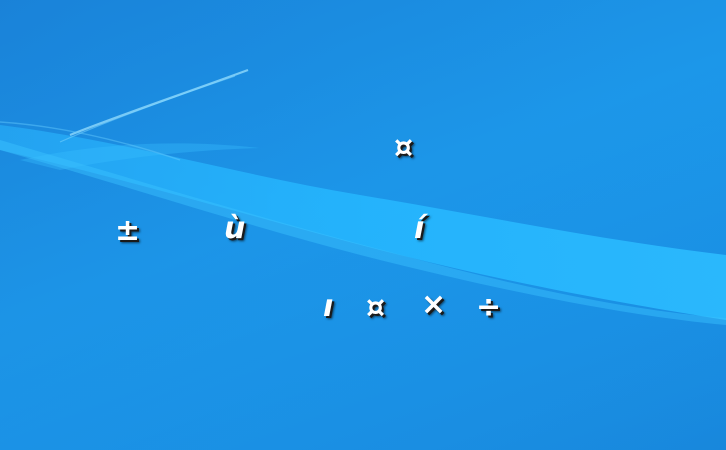  What do you see at coordinates (328, 307) in the screenshot?
I see `desktop-icon-5: ı` at bounding box center [328, 307].